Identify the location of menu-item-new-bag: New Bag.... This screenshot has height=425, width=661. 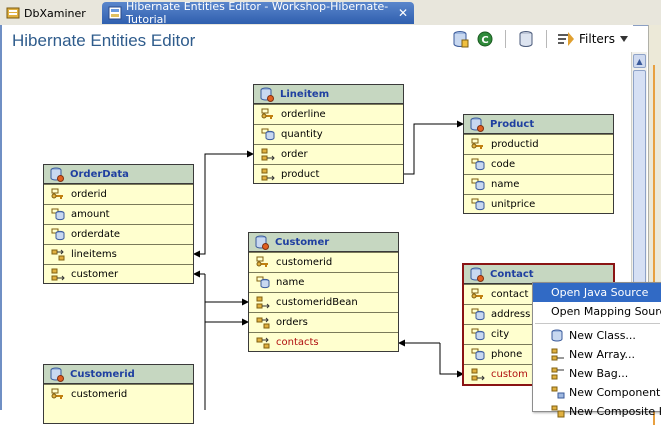
(597, 373).